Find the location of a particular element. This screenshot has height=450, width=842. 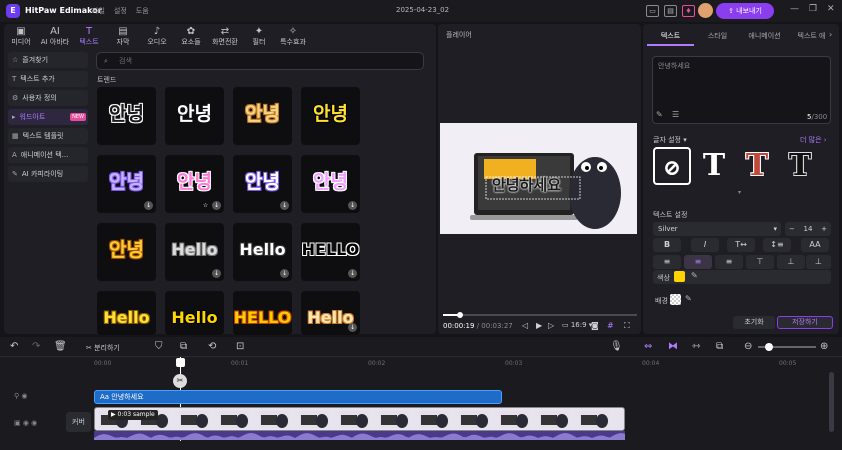

font-size-stepper: −14 + is located at coordinates (808, 229).